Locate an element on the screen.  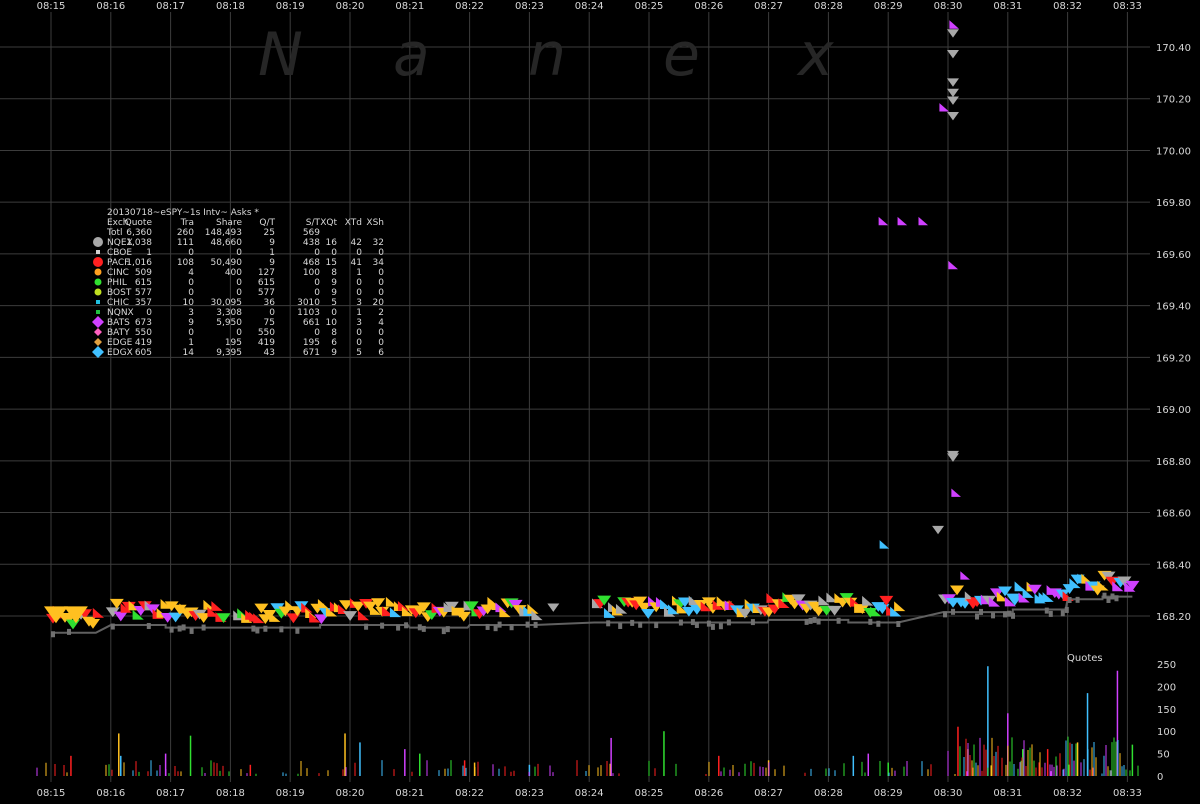
legend-header-cell: Tra is located at coordinates (187, 223).